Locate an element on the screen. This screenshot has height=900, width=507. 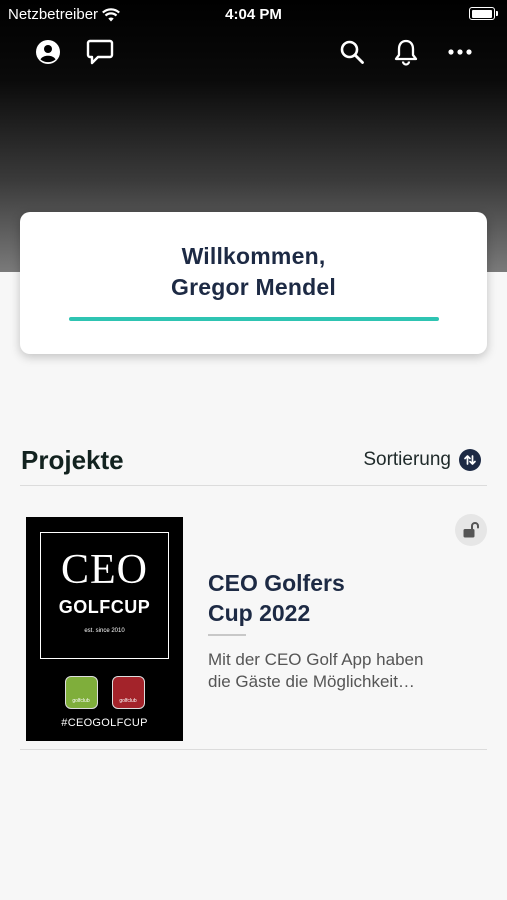
sort-button: Sortierung is located at coordinates (422, 460).